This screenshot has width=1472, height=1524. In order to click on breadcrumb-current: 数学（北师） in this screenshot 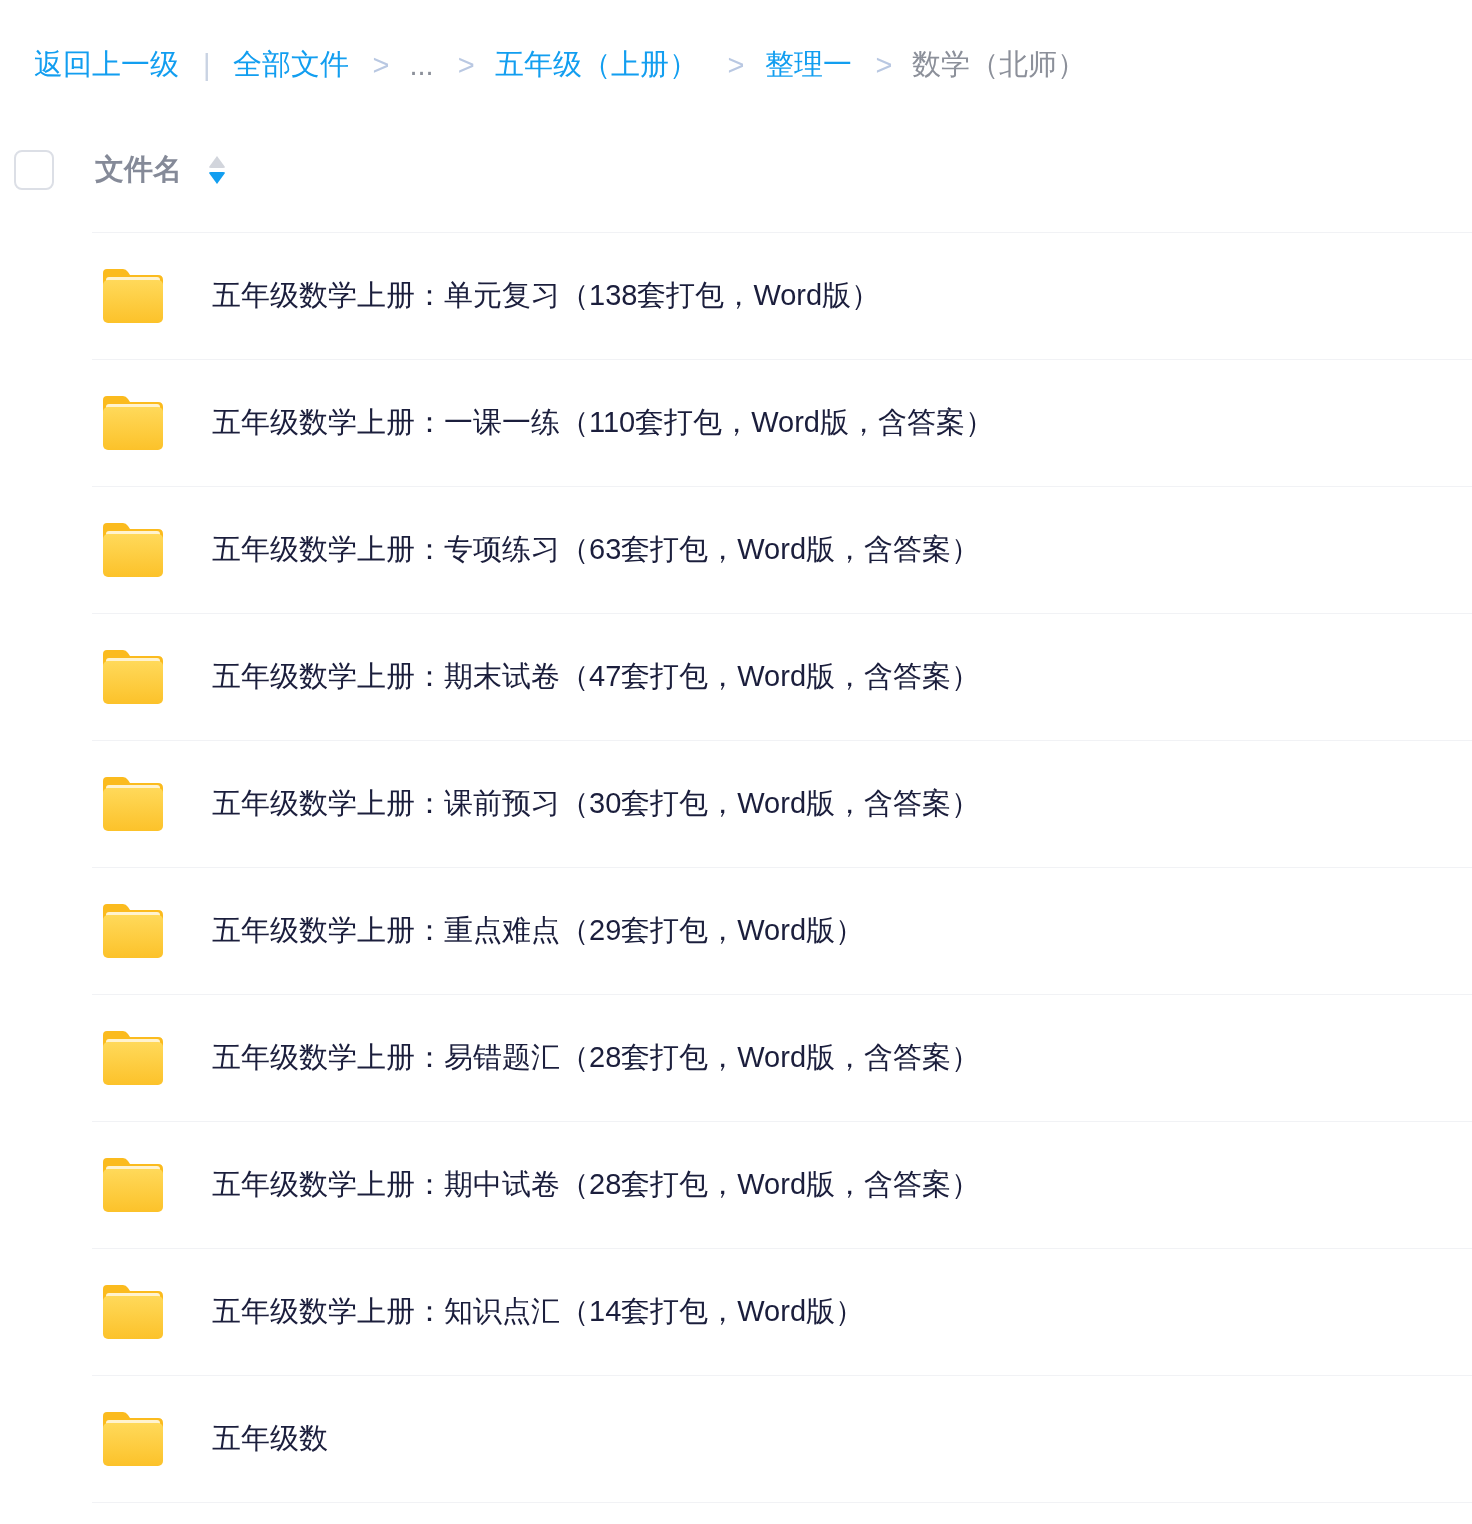, I will do `click(999, 64)`.